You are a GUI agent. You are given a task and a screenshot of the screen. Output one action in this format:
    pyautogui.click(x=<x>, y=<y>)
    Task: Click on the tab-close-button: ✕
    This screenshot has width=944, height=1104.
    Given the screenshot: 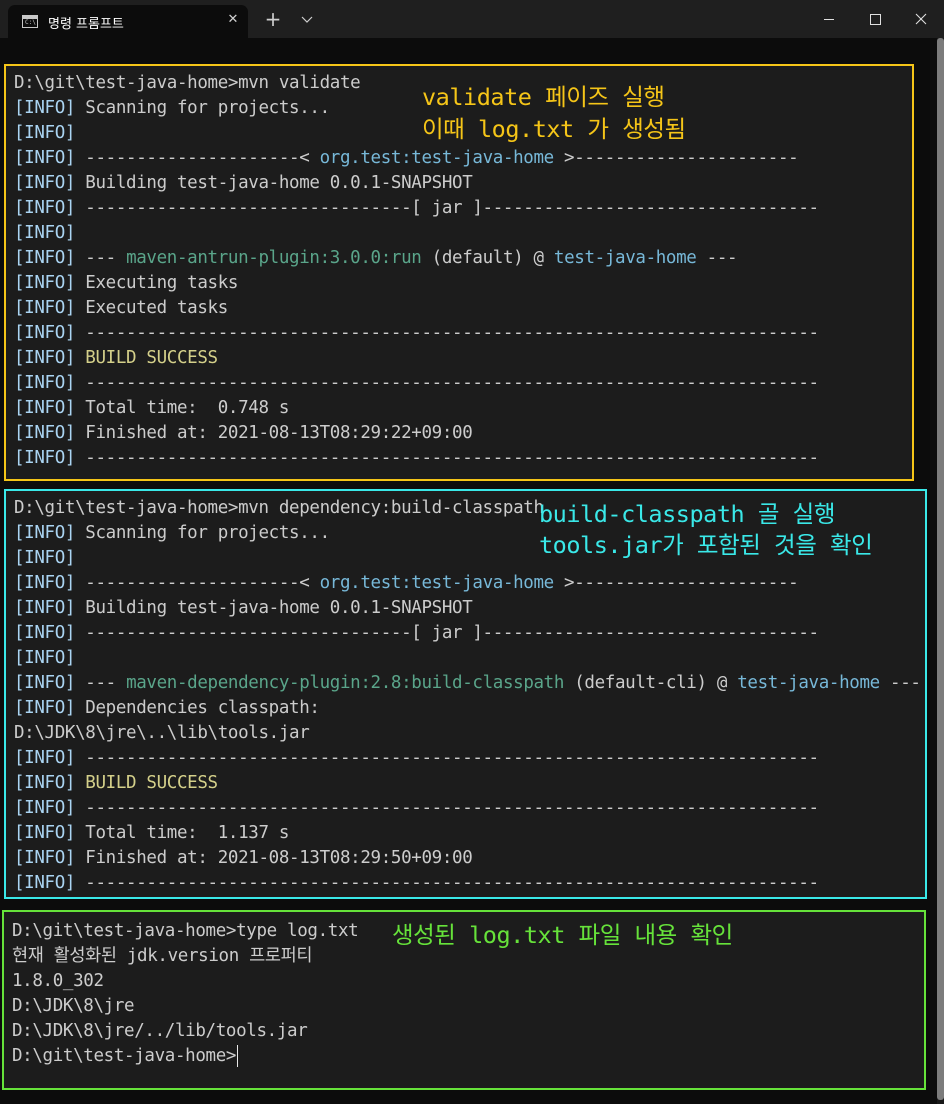 What is the action you would take?
    pyautogui.click(x=233, y=20)
    